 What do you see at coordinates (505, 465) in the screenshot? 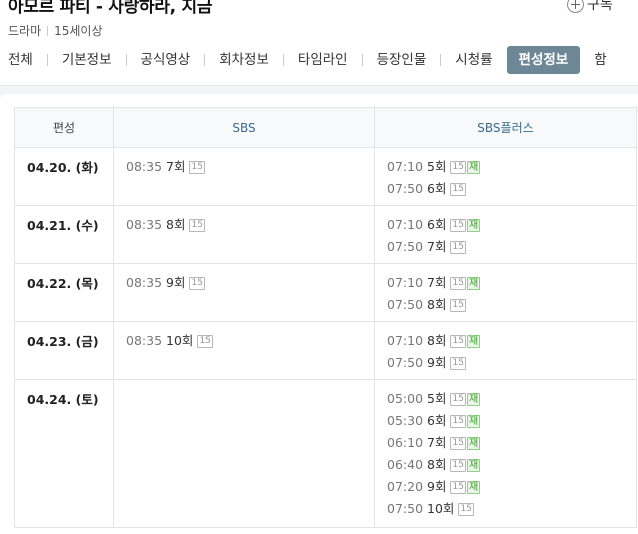
I see `broadcast-entry: 06:40 8회 15 재` at bounding box center [505, 465].